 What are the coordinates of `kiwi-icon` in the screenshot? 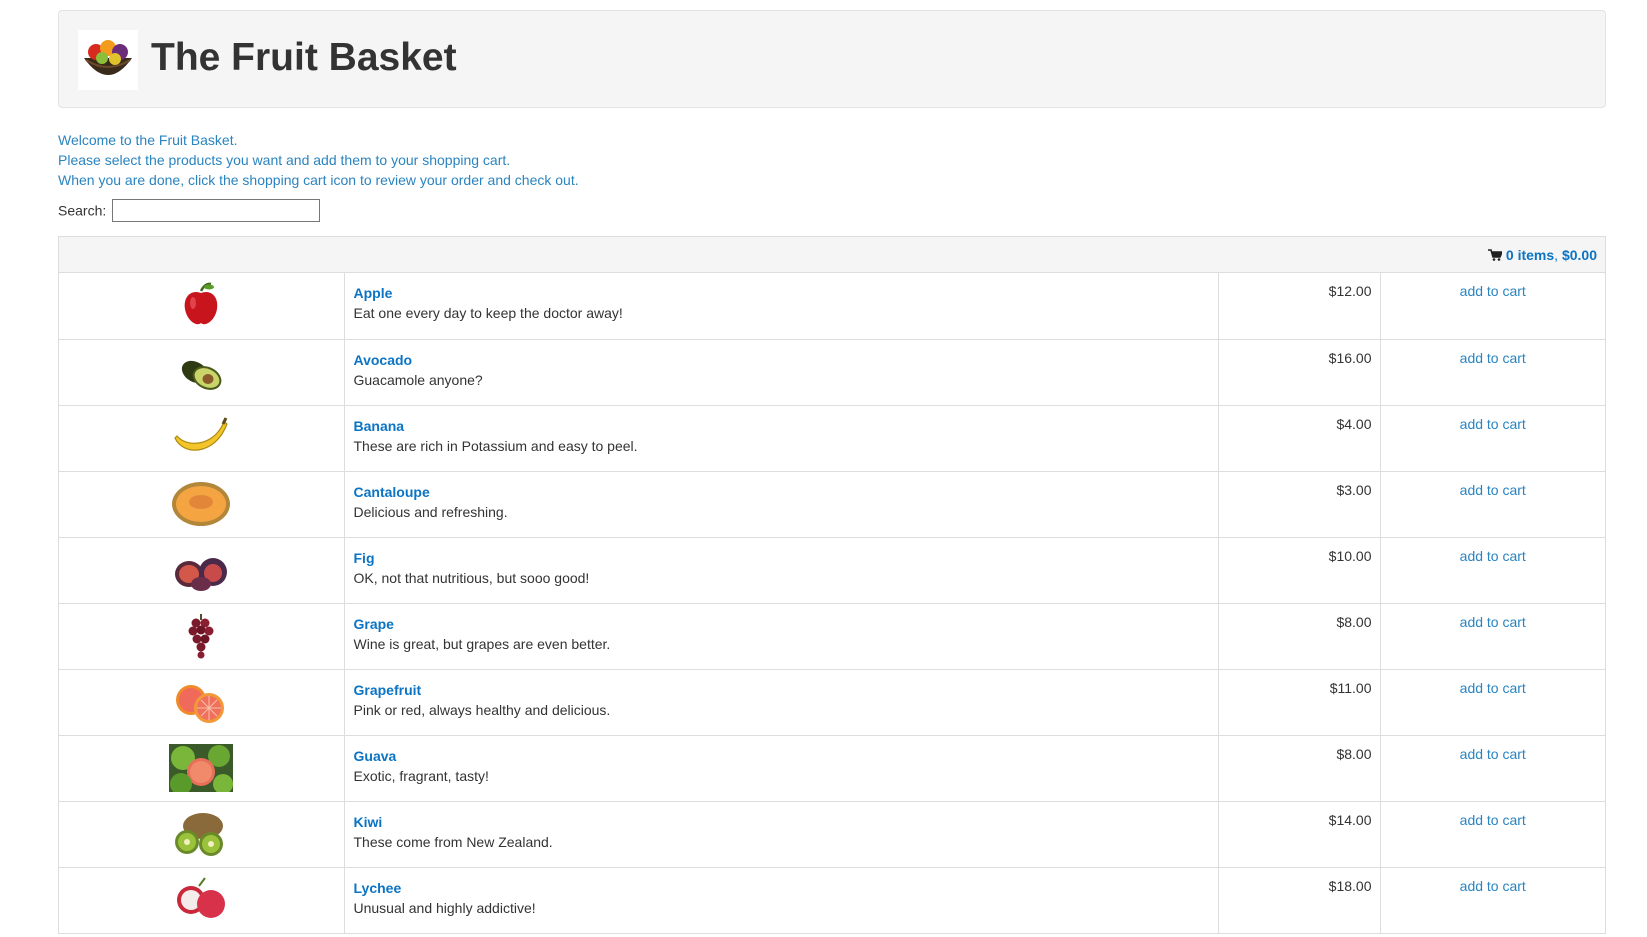 It's located at (201, 834).